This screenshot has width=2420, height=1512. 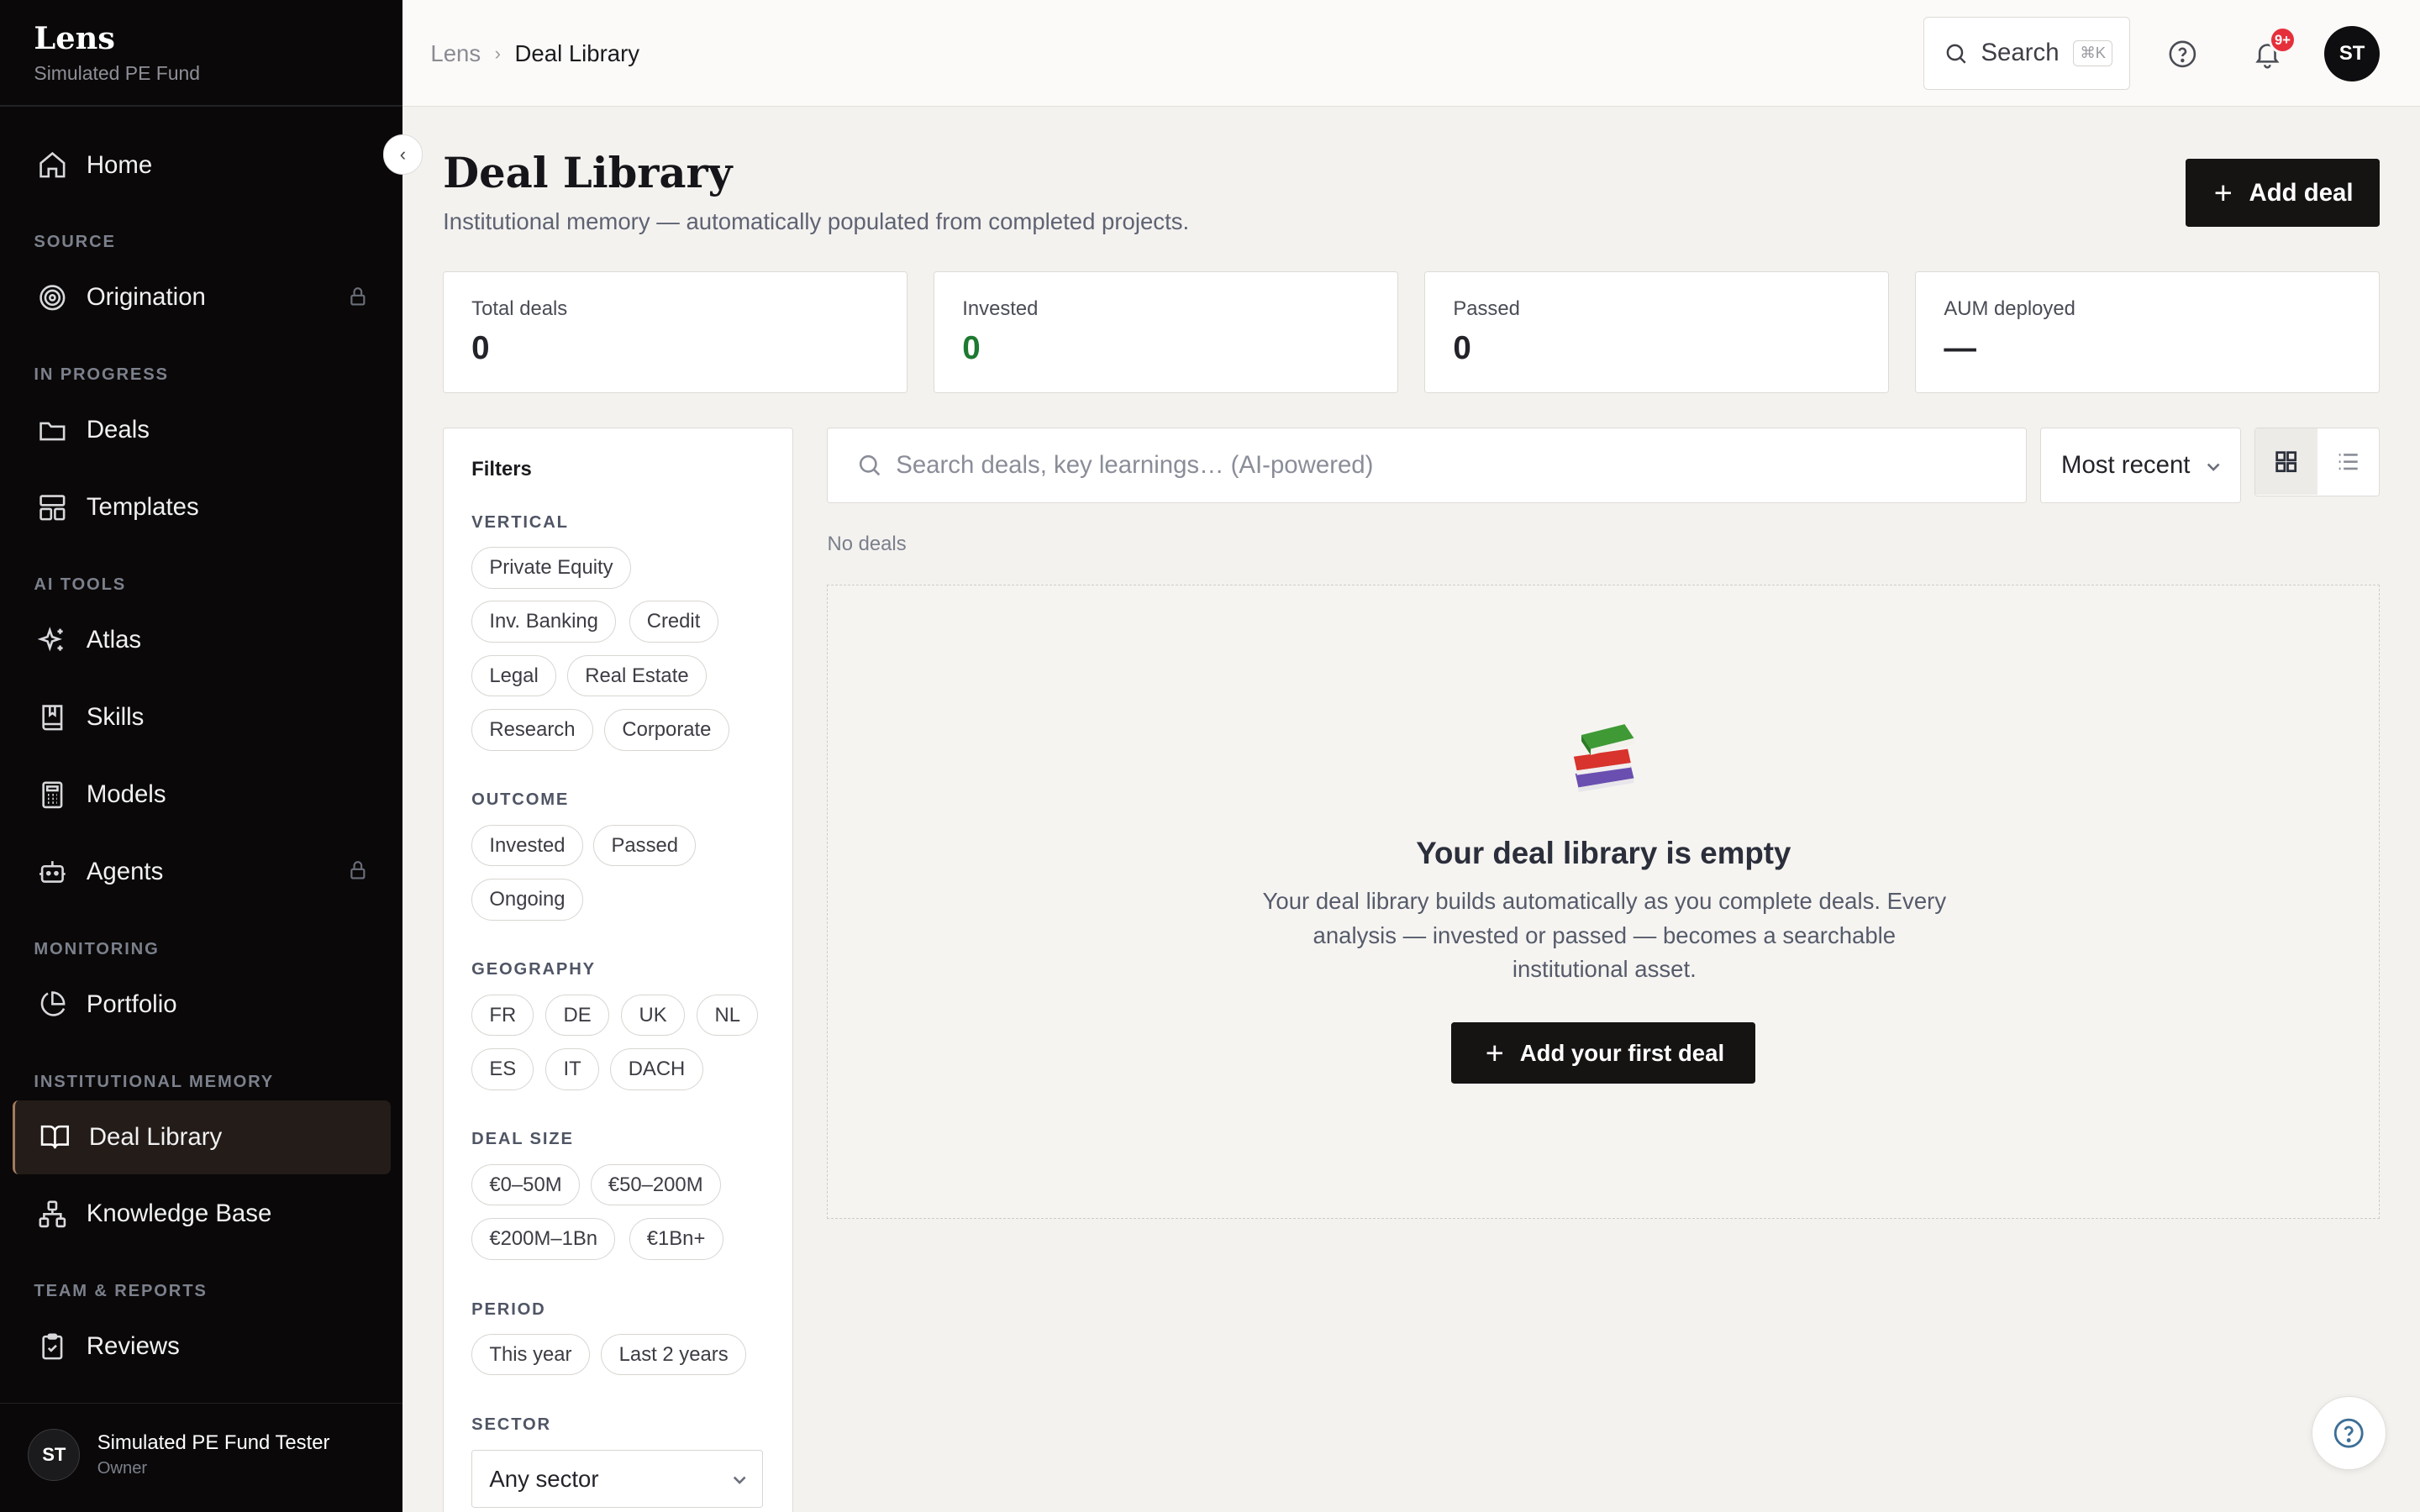 What do you see at coordinates (202, 1346) in the screenshot?
I see `sidebar-item-reviews: Reviews` at bounding box center [202, 1346].